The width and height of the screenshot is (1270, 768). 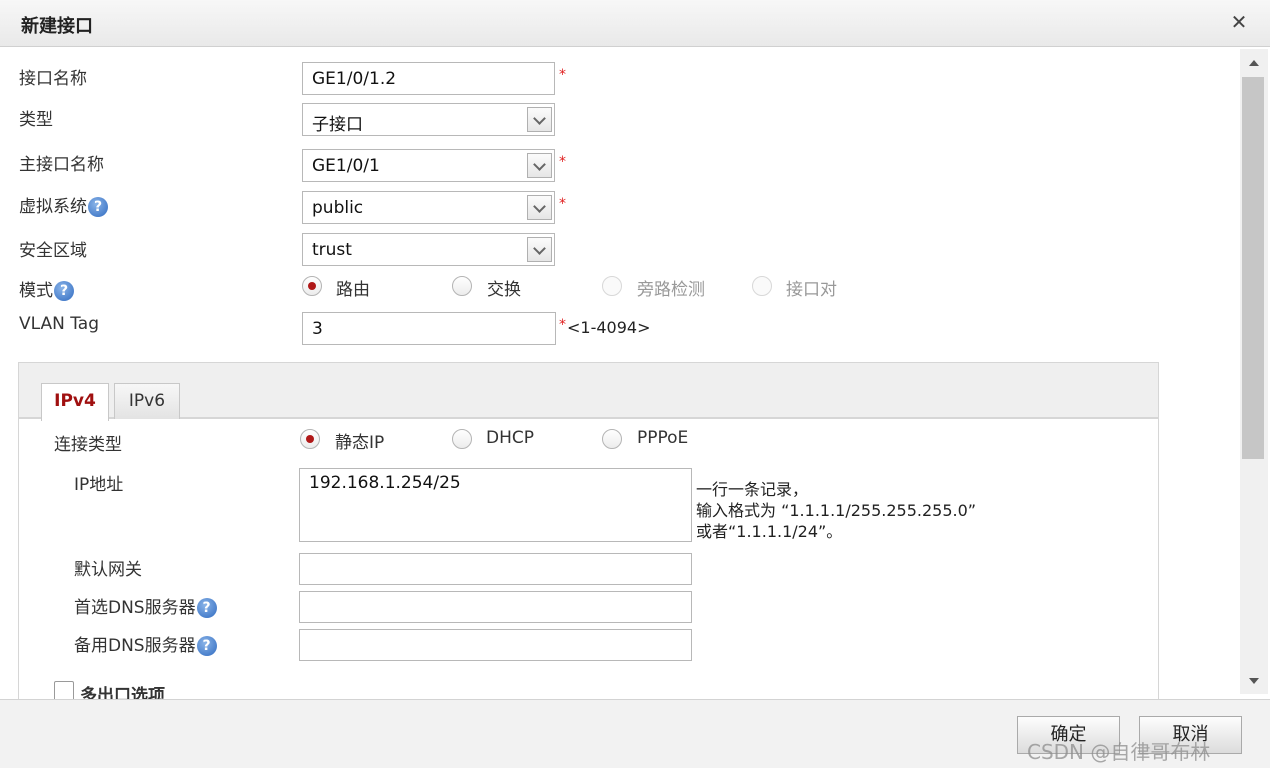 What do you see at coordinates (495, 569) in the screenshot?
I see `default-gateway-input` at bounding box center [495, 569].